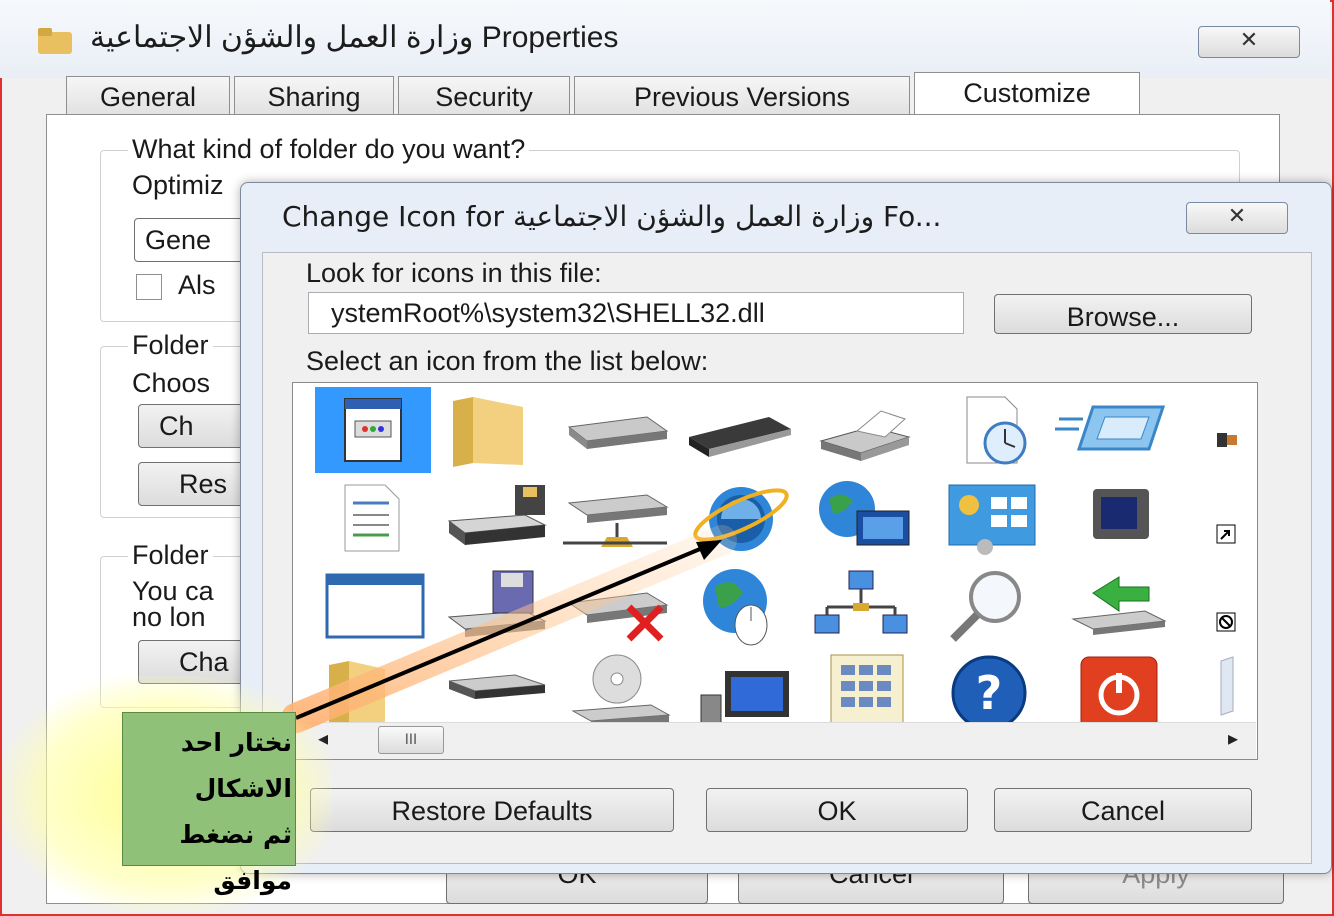  Describe the element at coordinates (235, 857) in the screenshot. I see `callout-line-2: ثم نضغط موافق` at that location.